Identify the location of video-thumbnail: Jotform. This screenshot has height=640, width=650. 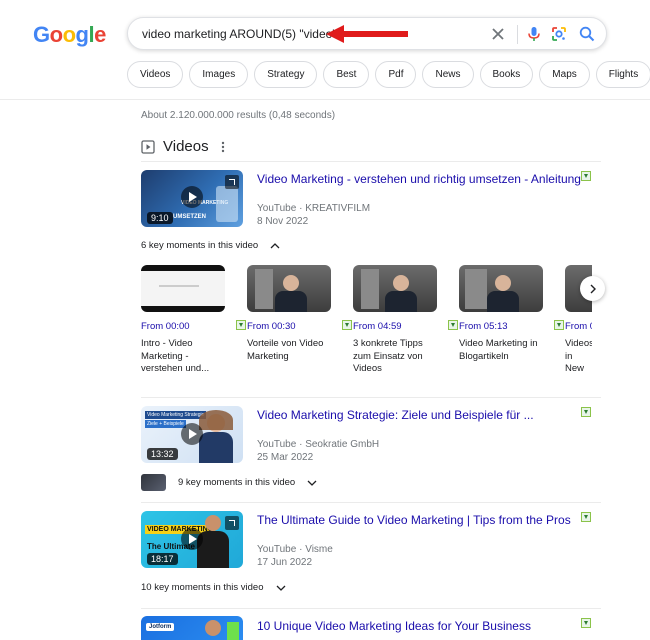
(192, 628).